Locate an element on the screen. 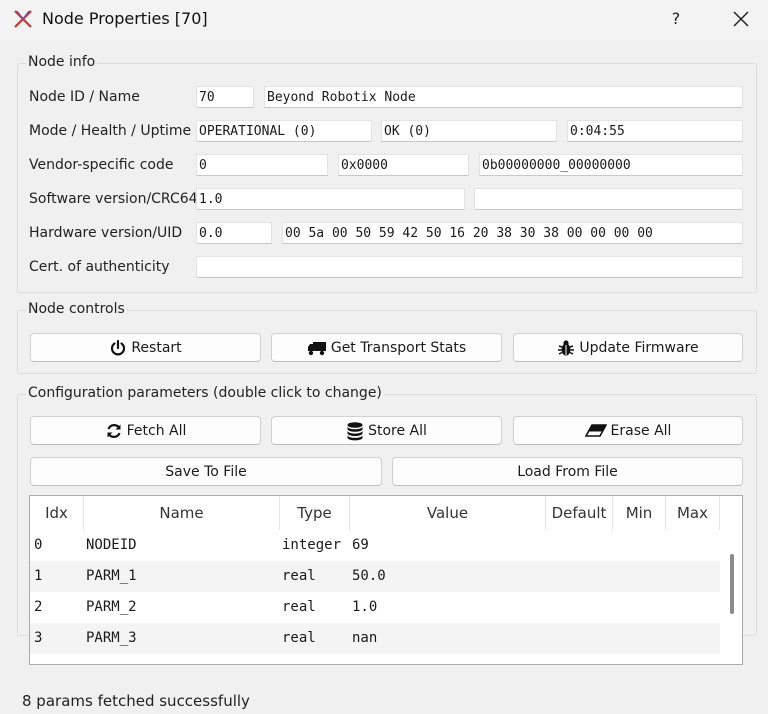 Image resolution: width=768 pixels, height=714 pixels. row-value: 50.0 is located at coordinates (369, 576).